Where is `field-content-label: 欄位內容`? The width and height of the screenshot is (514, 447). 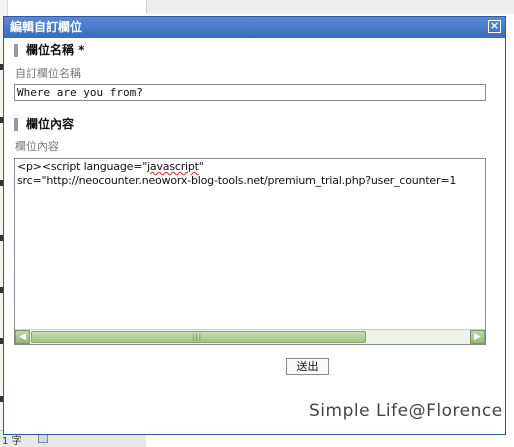 field-content-label: 欄位內容 is located at coordinates (37, 146).